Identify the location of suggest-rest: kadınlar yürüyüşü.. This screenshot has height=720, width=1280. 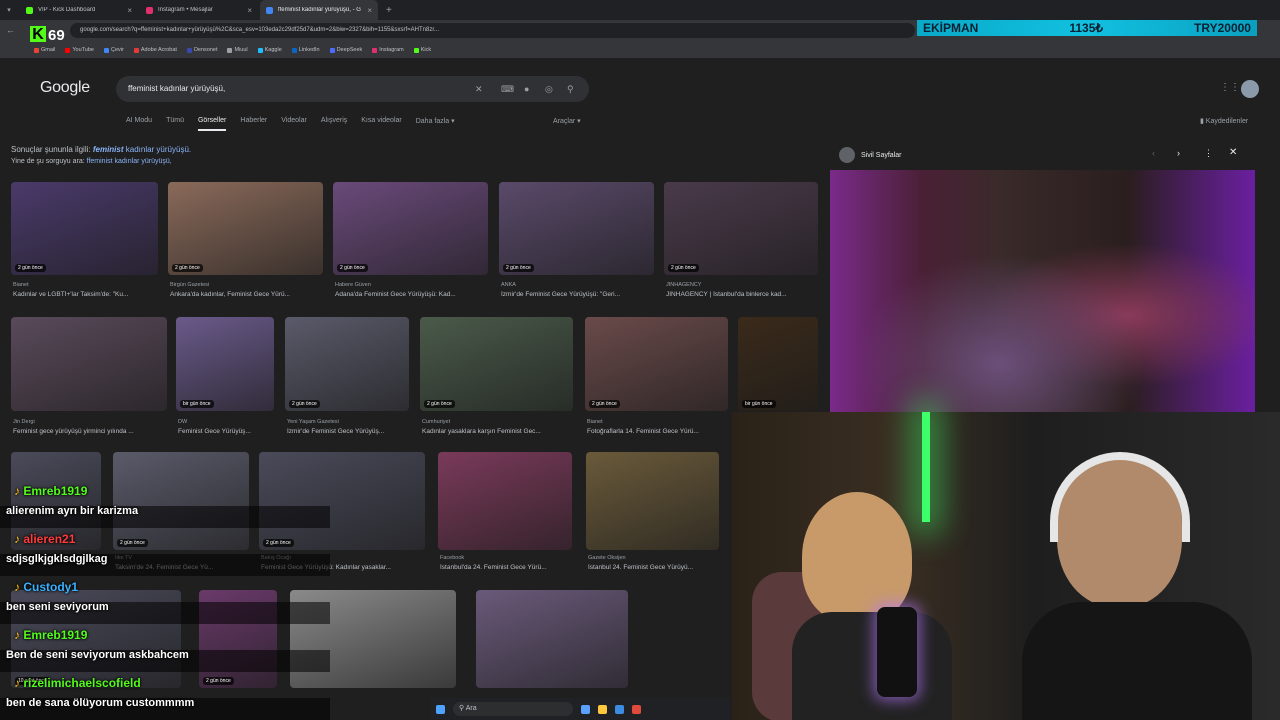
(158, 149).